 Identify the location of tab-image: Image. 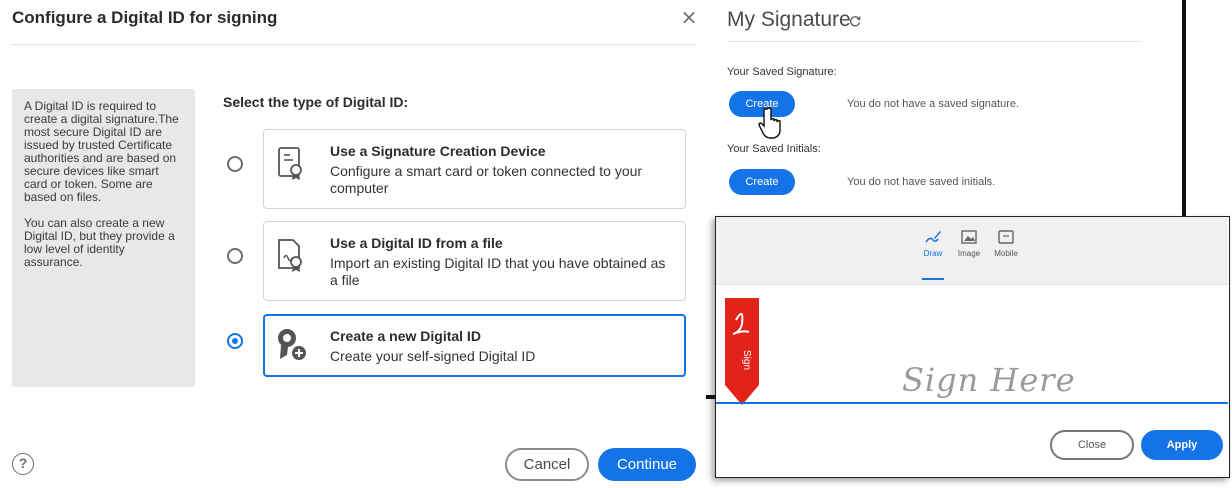
(969, 243).